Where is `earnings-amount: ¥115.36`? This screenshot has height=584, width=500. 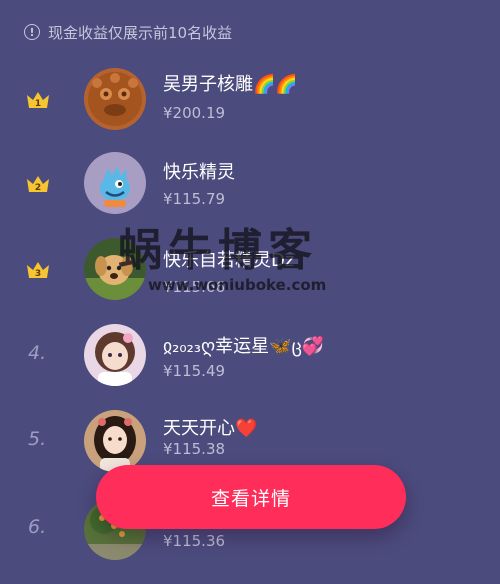
earnings-amount: ¥115.36 is located at coordinates (194, 541).